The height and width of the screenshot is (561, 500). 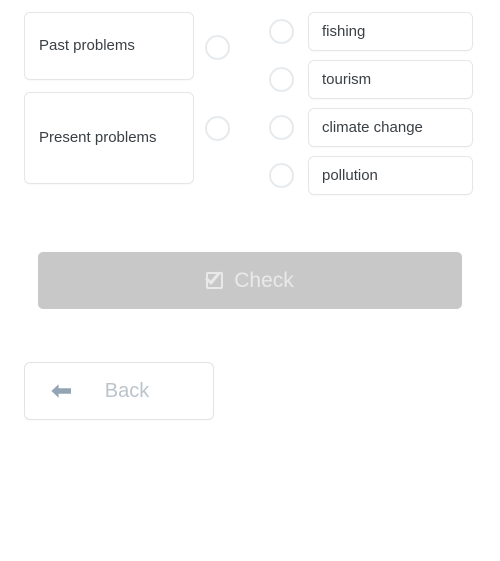 What do you see at coordinates (347, 79) in the screenshot?
I see `answer-label: tourism` at bounding box center [347, 79].